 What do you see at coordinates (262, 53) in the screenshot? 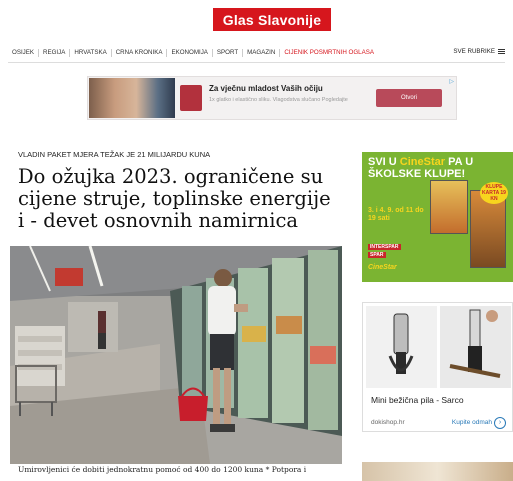
I see `nav-item-magazin: MAGAZIN` at bounding box center [262, 53].